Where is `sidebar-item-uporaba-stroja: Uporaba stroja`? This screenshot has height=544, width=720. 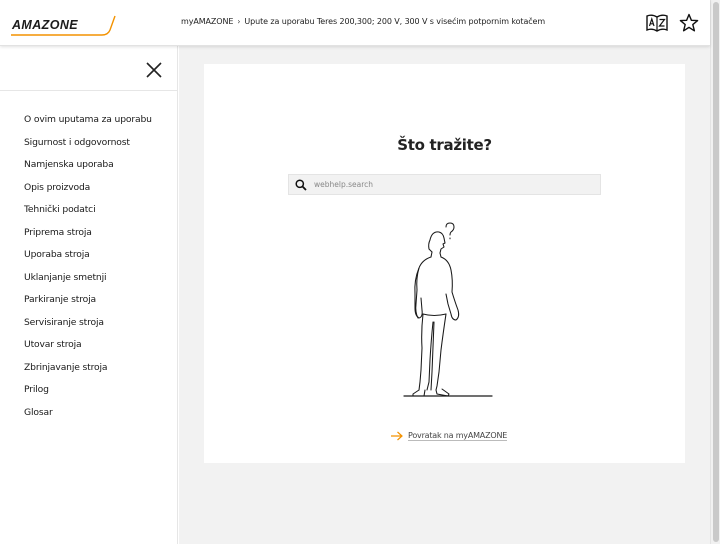
sidebar-item-uporaba-stroja: Uporaba stroja is located at coordinates (89, 255).